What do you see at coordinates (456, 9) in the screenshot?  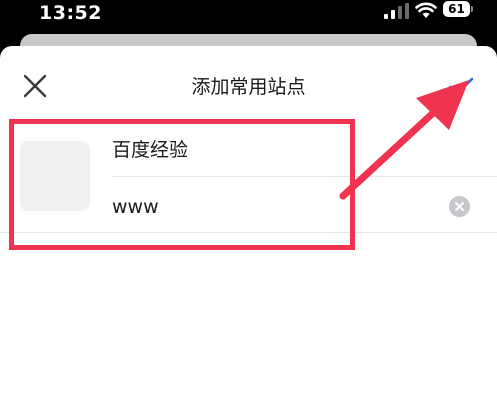 I see `battery-level: 61` at bounding box center [456, 9].